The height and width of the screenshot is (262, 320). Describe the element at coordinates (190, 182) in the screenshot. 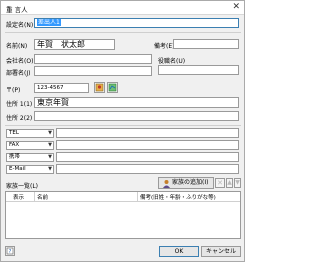

I see `add-family-label: 家族の追加(I)` at that location.